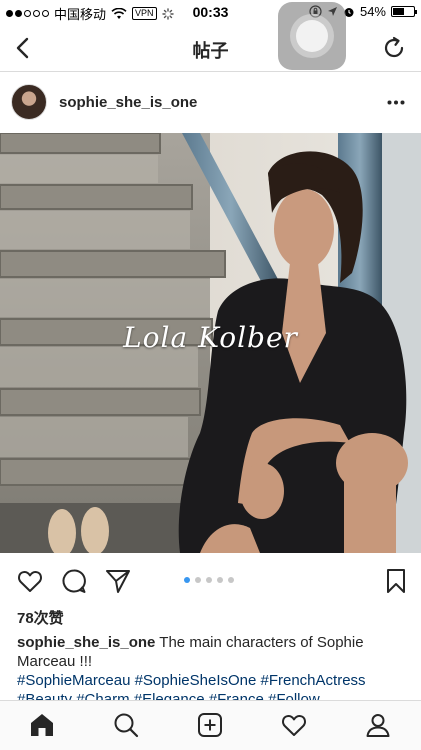 This screenshot has width=421, height=750. Describe the element at coordinates (74, 581) in the screenshot. I see `comment-icon` at that location.